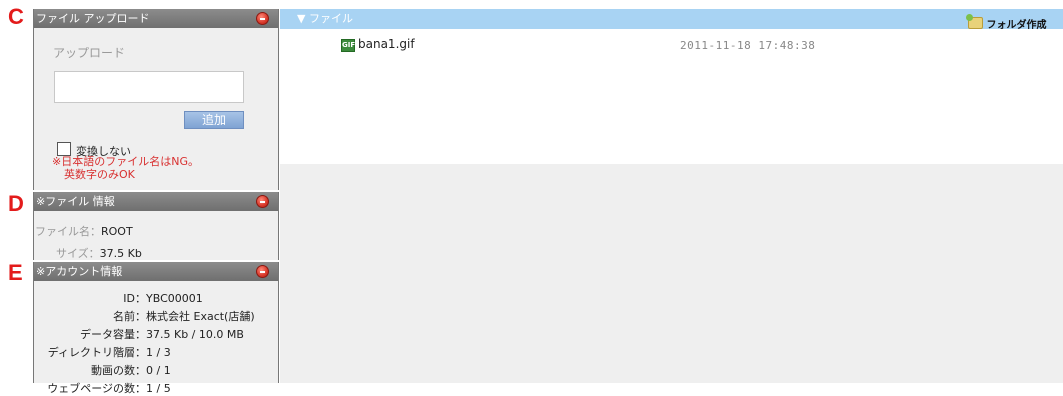 Image resolution: width=1063 pixels, height=396 pixels. I want to click on account-panel-title: ※アカウント情報, so click(79, 271).